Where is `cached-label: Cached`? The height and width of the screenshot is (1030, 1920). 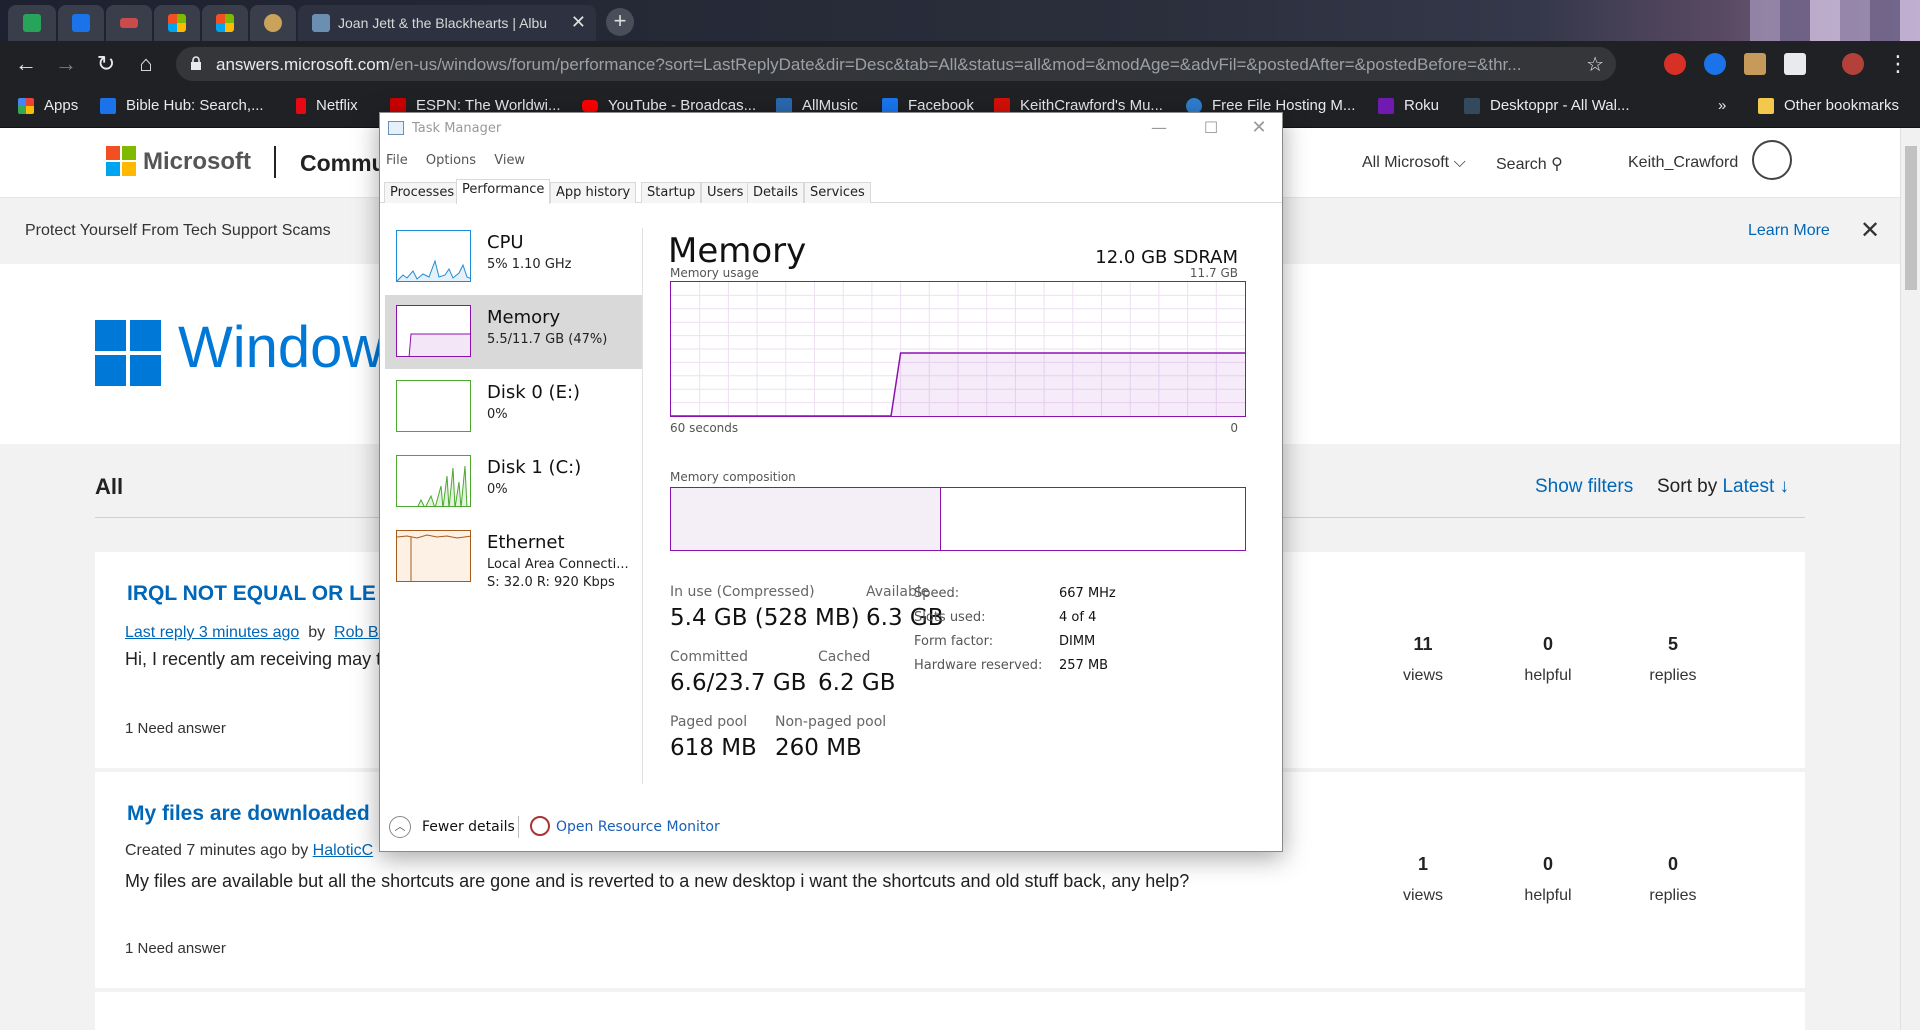
cached-label: Cached is located at coordinates (844, 657).